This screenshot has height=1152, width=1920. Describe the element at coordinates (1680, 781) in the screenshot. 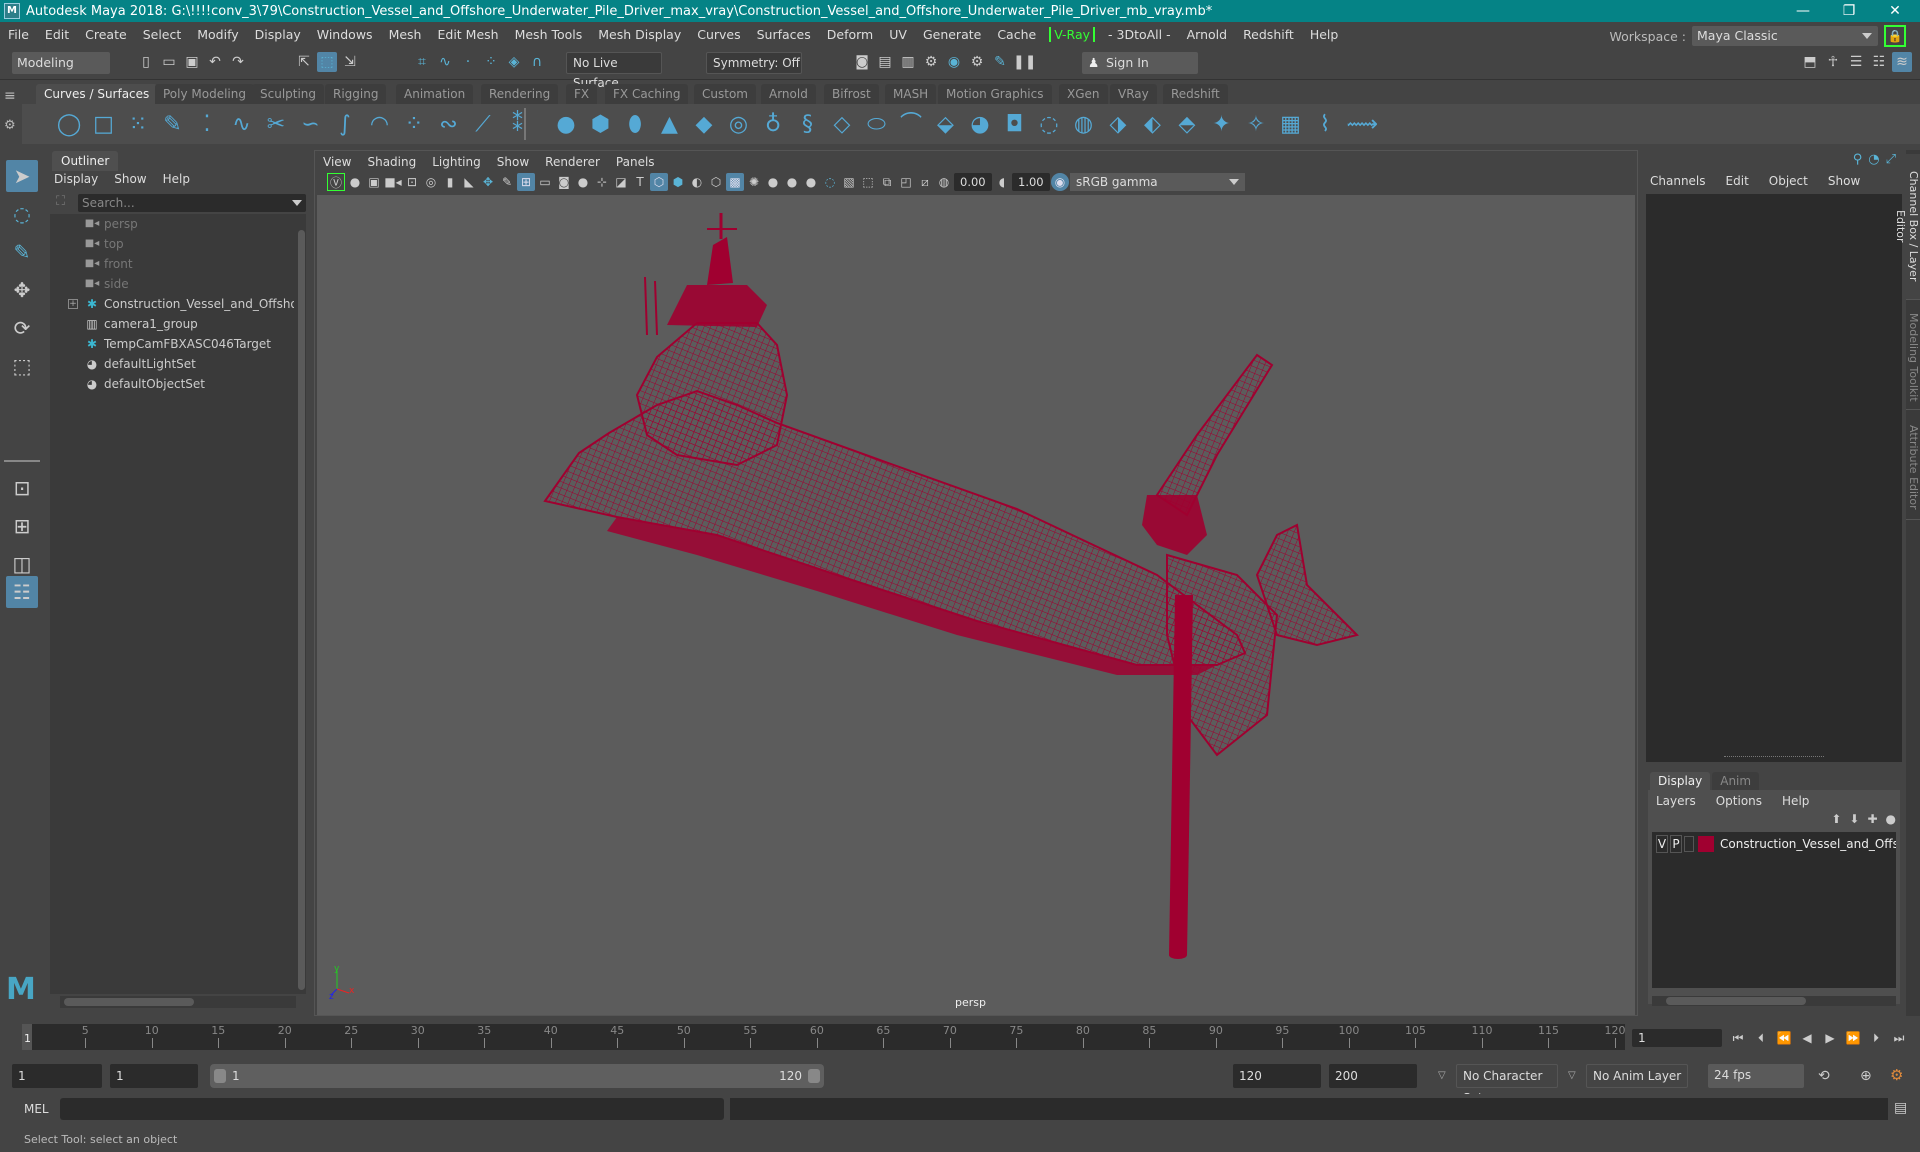

I see `tab-display: Display` at that location.